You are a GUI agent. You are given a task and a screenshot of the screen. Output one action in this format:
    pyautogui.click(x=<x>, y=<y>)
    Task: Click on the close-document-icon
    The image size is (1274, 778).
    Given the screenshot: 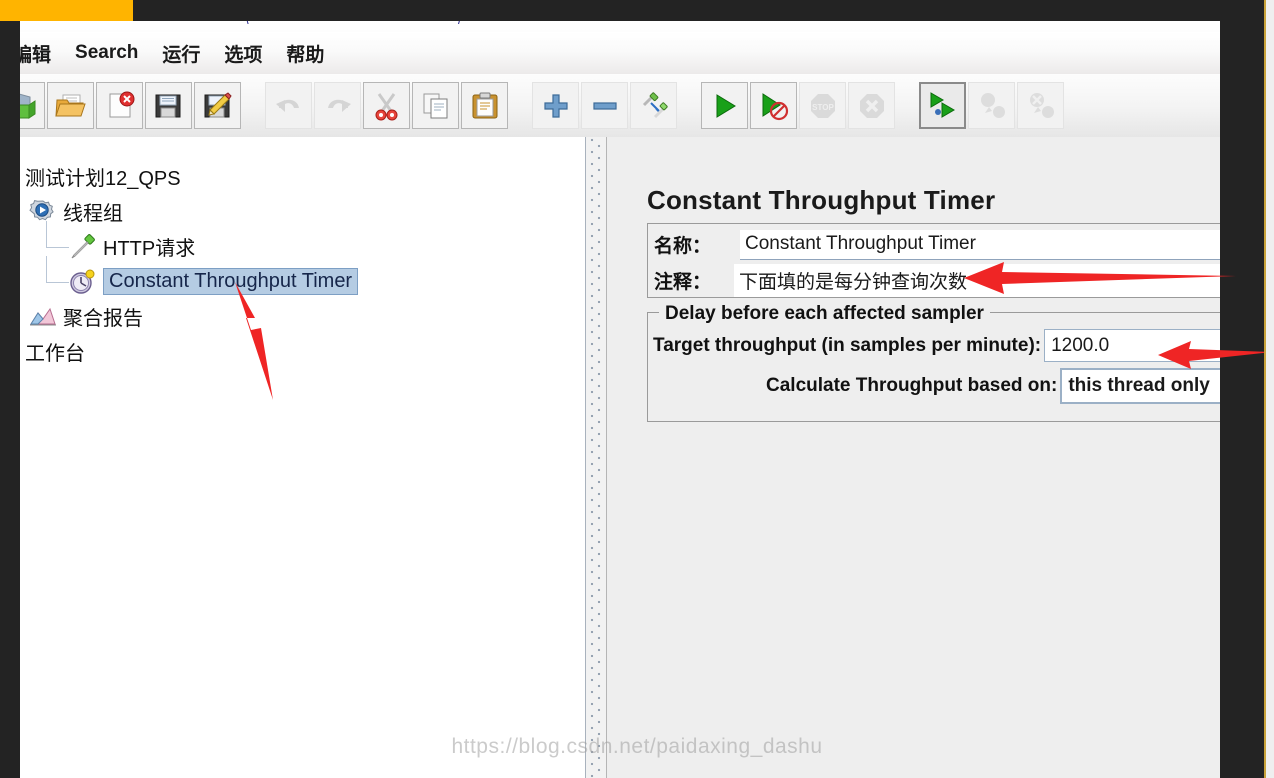 What is the action you would take?
    pyautogui.click(x=120, y=106)
    